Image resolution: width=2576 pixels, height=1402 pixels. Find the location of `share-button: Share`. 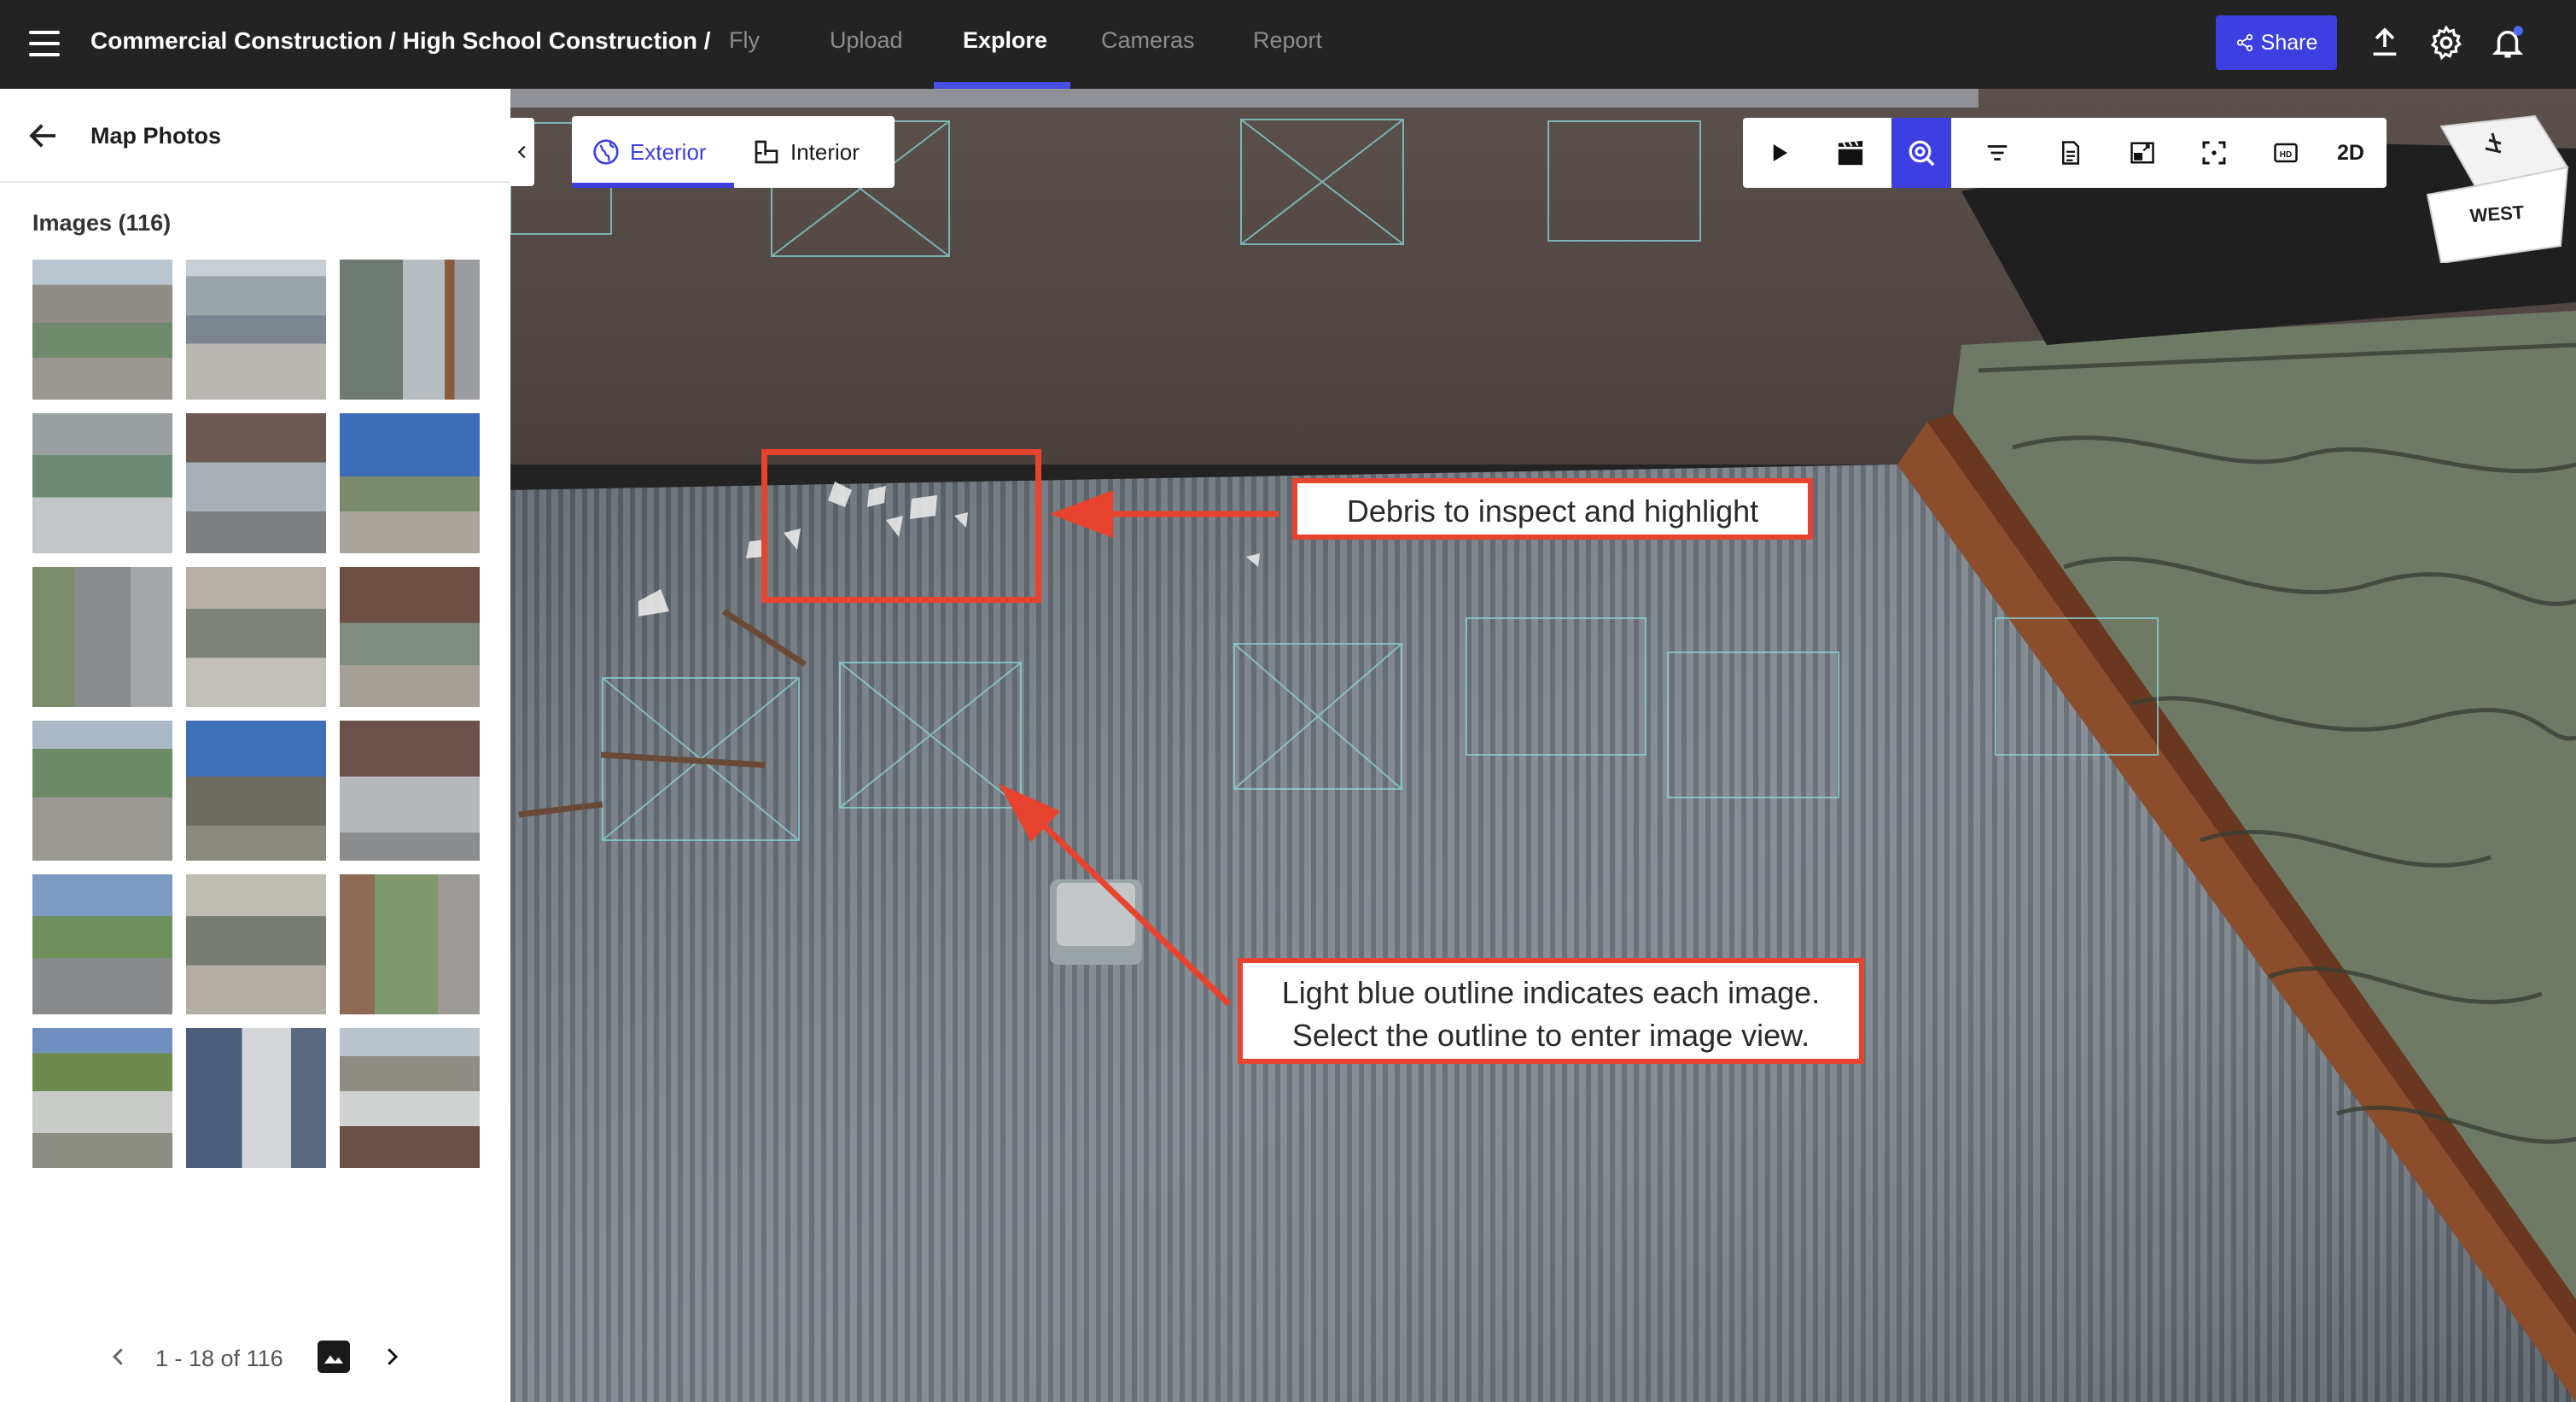

share-button: Share is located at coordinates (2276, 43).